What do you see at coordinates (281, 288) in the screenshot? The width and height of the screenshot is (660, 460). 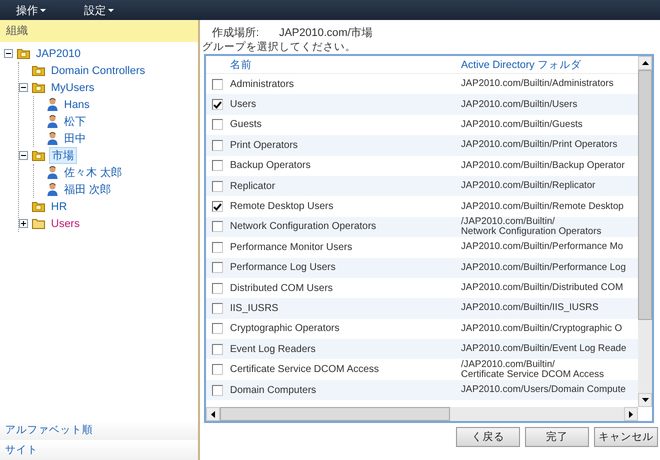 I see `table-cell-text: Distributed COM Users` at bounding box center [281, 288].